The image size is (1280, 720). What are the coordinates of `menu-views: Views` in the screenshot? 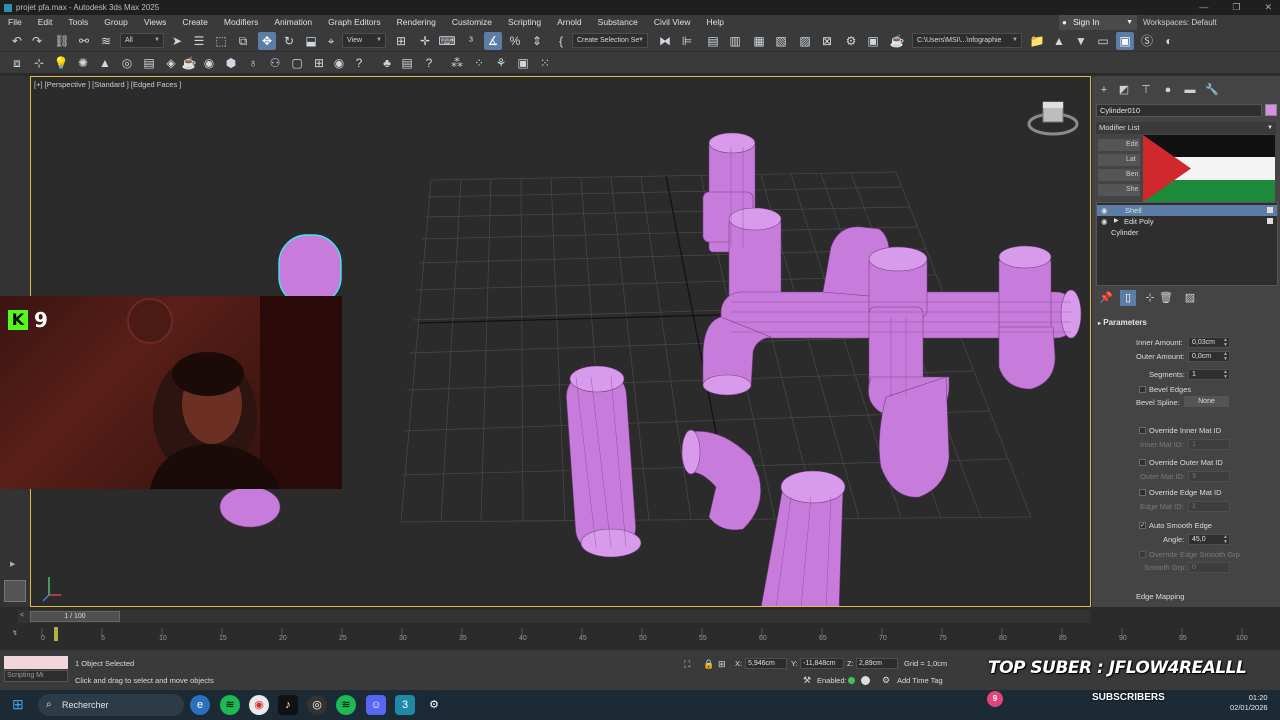 It's located at (155, 22).